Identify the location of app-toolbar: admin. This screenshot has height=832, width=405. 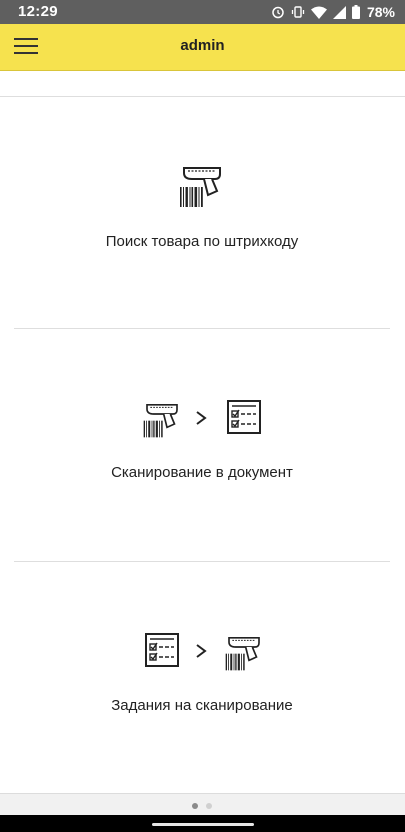
(202, 47).